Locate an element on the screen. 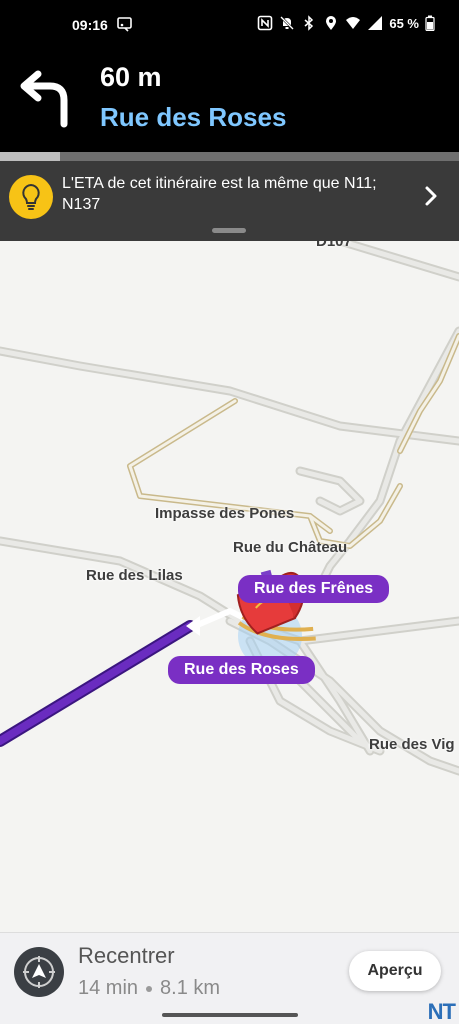 Image resolution: width=459 pixels, height=1024 pixels. signal-icon is located at coordinates (375, 23).